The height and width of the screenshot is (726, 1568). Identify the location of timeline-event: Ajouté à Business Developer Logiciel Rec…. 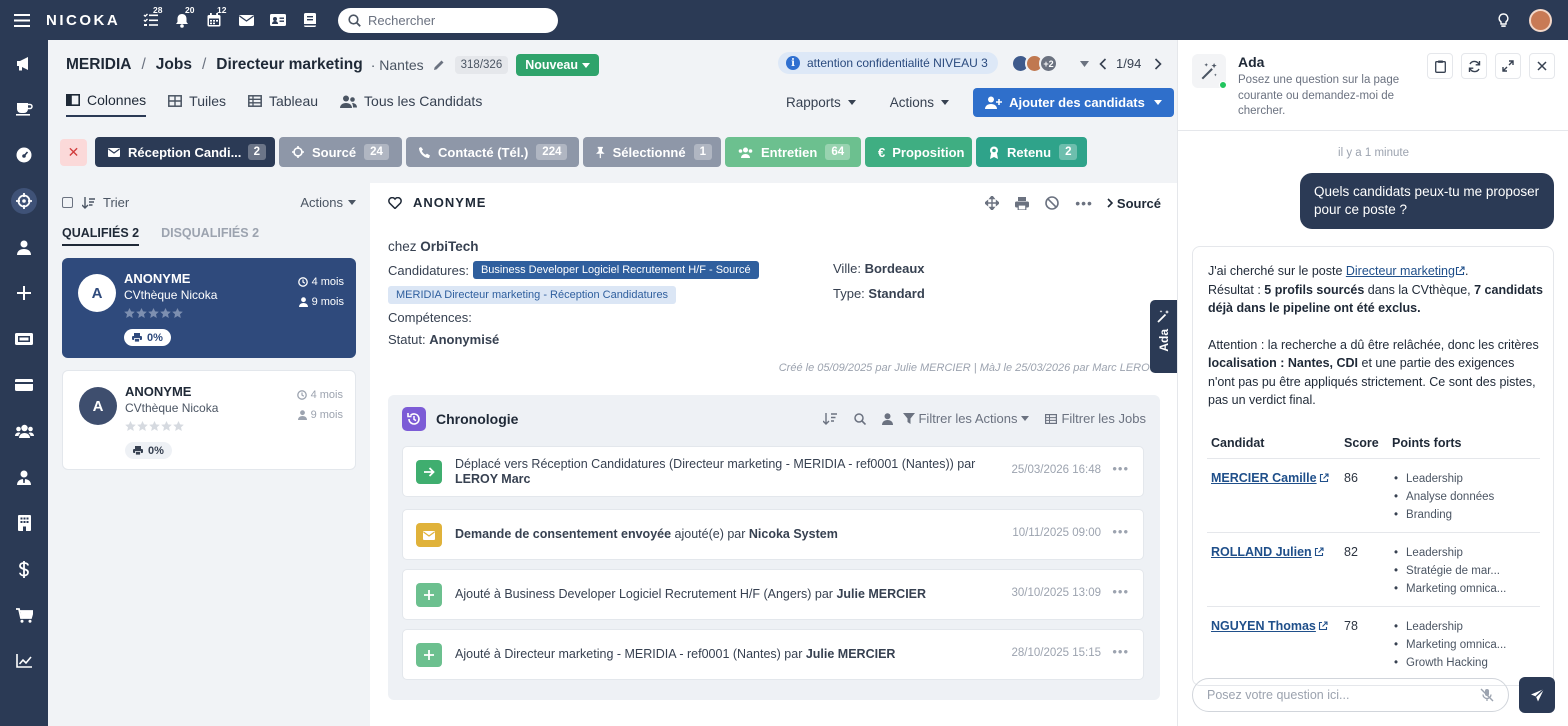
(773, 594).